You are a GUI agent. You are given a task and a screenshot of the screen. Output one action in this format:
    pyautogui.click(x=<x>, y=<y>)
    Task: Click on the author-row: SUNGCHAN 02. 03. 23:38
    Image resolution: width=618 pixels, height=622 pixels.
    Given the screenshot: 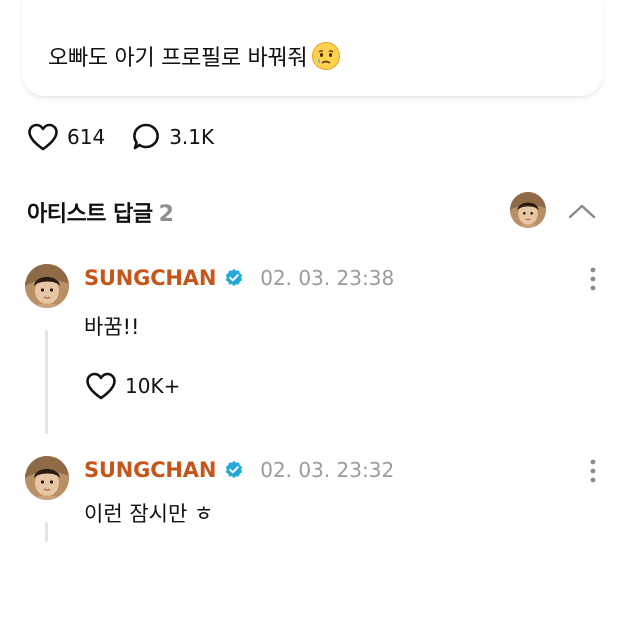 What is the action you would take?
    pyautogui.click(x=239, y=278)
    